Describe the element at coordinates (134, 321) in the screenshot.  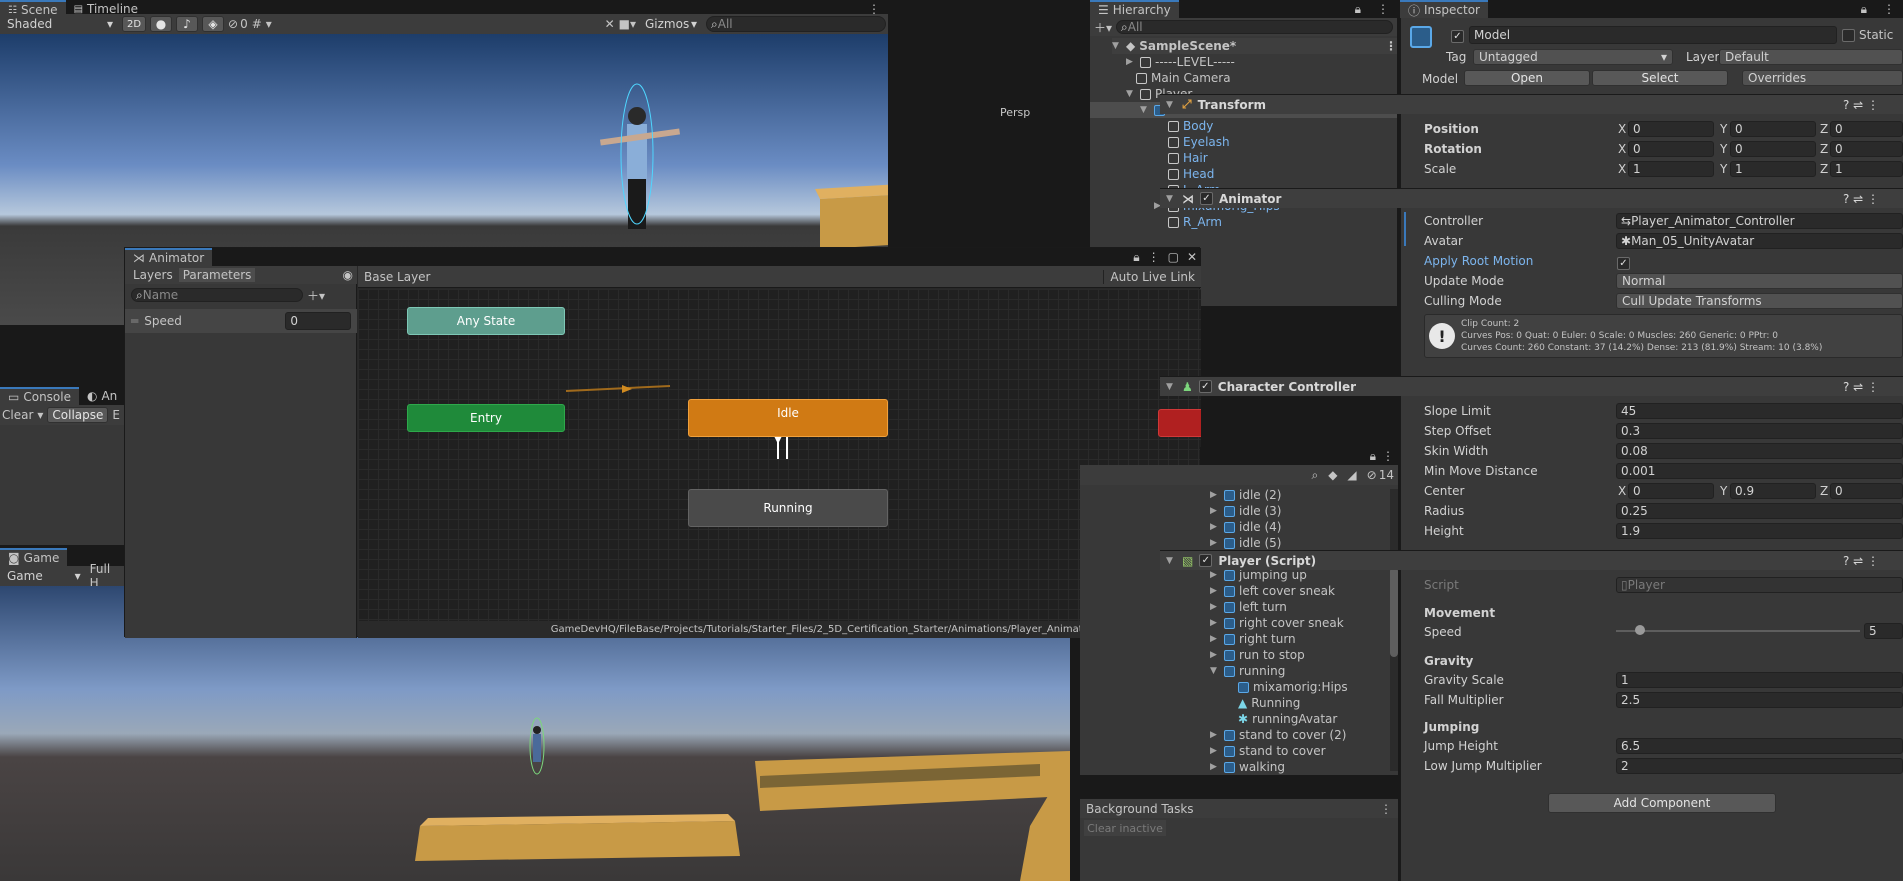
I see `drag-handle-icon: ═` at that location.